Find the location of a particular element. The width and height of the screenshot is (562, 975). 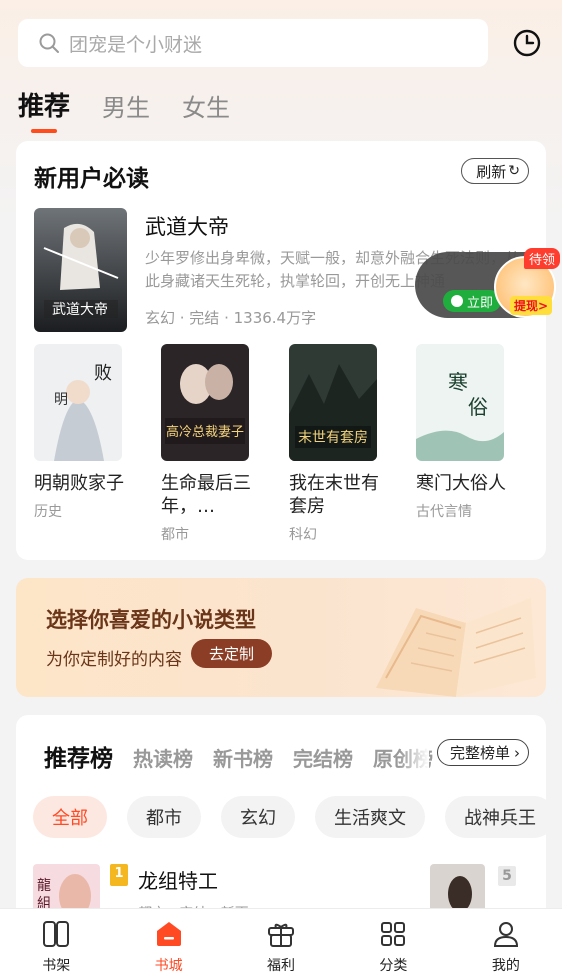

genre-preference-banner: 选择你喜爱的小说类型 为你定制好的内容 去定制 is located at coordinates (281, 637).